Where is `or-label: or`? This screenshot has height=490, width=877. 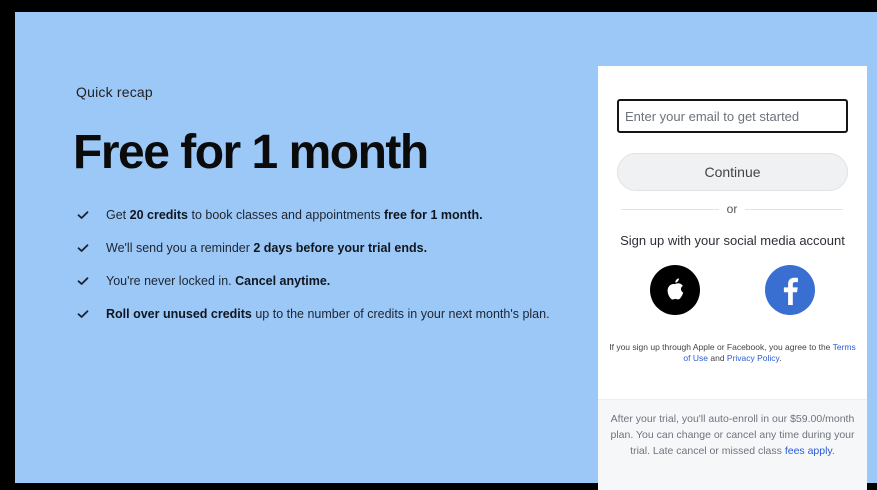
or-label: or is located at coordinates (732, 209).